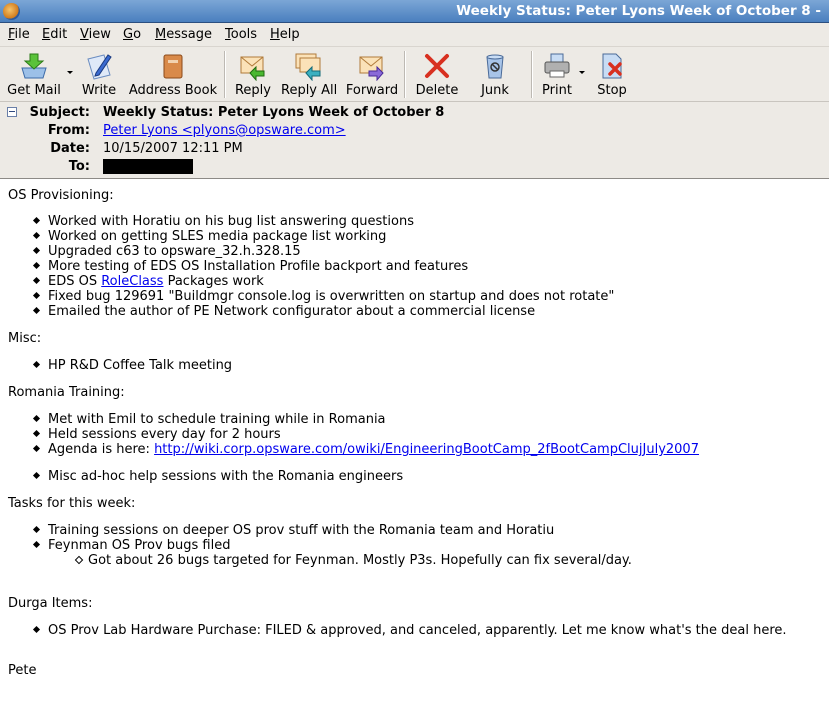  Describe the element at coordinates (437, 66) in the screenshot. I see `delete-icon` at that location.